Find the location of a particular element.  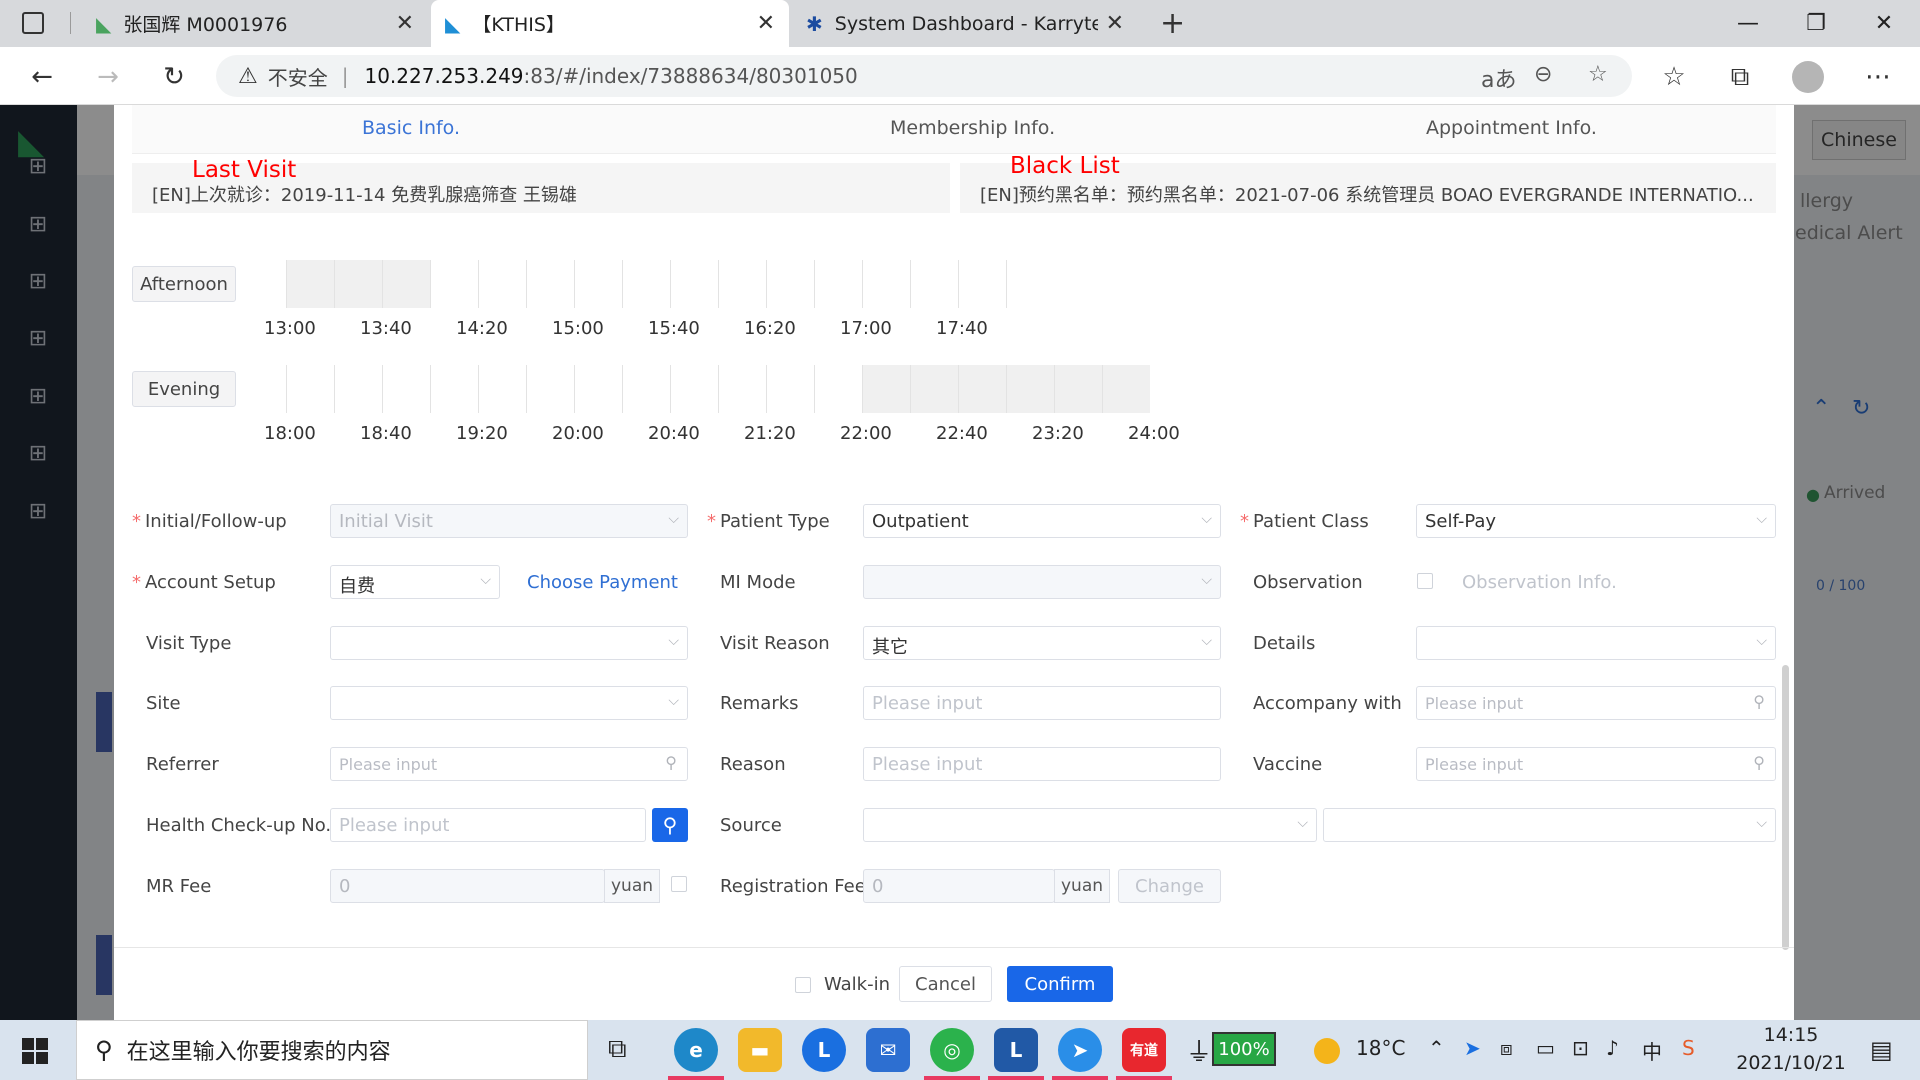

windows-start-icon is located at coordinates (35, 1051).